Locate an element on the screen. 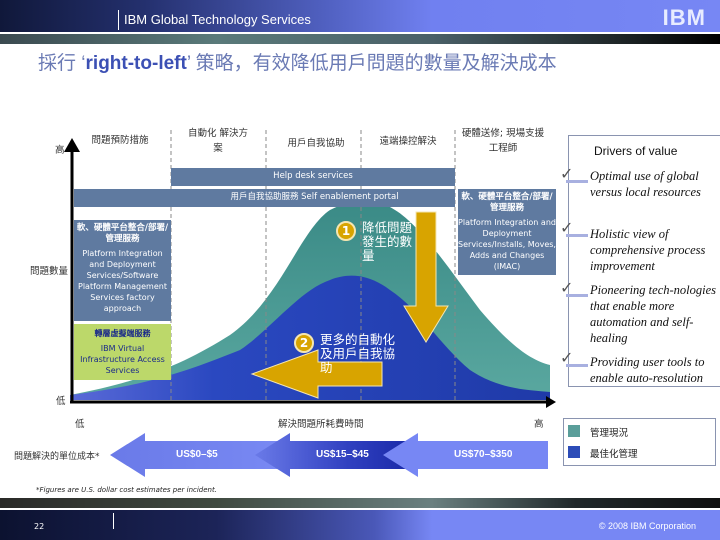  y-axis-label: 問題數量 is located at coordinates (49, 271).